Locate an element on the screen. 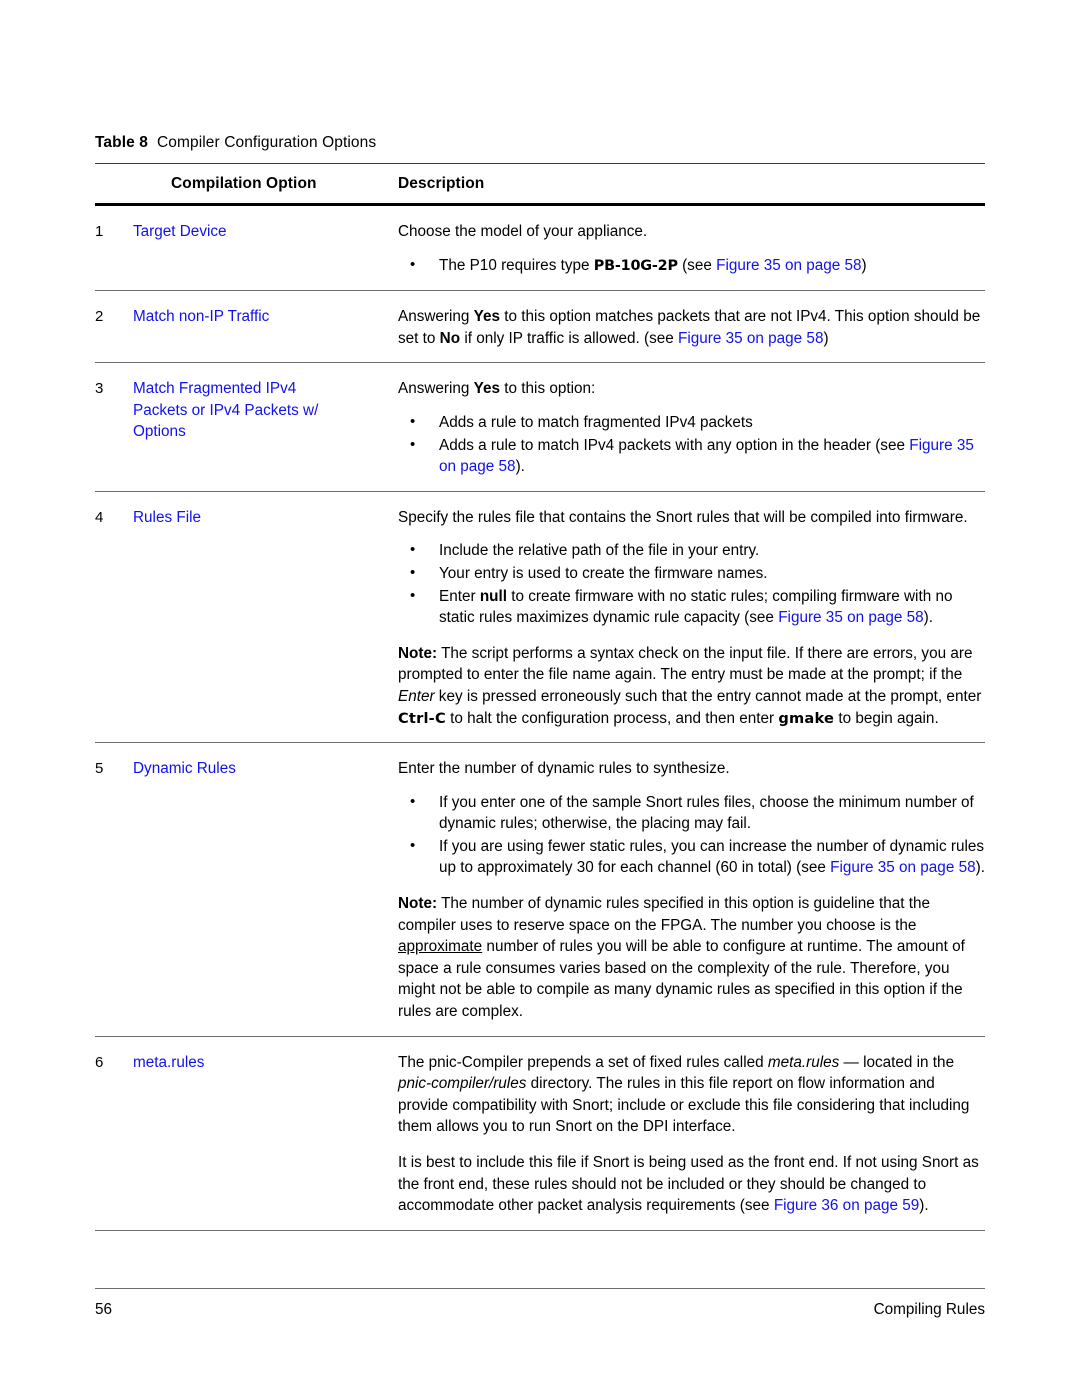  table-caption-text: Compiler Configuration Options is located at coordinates (266, 142).